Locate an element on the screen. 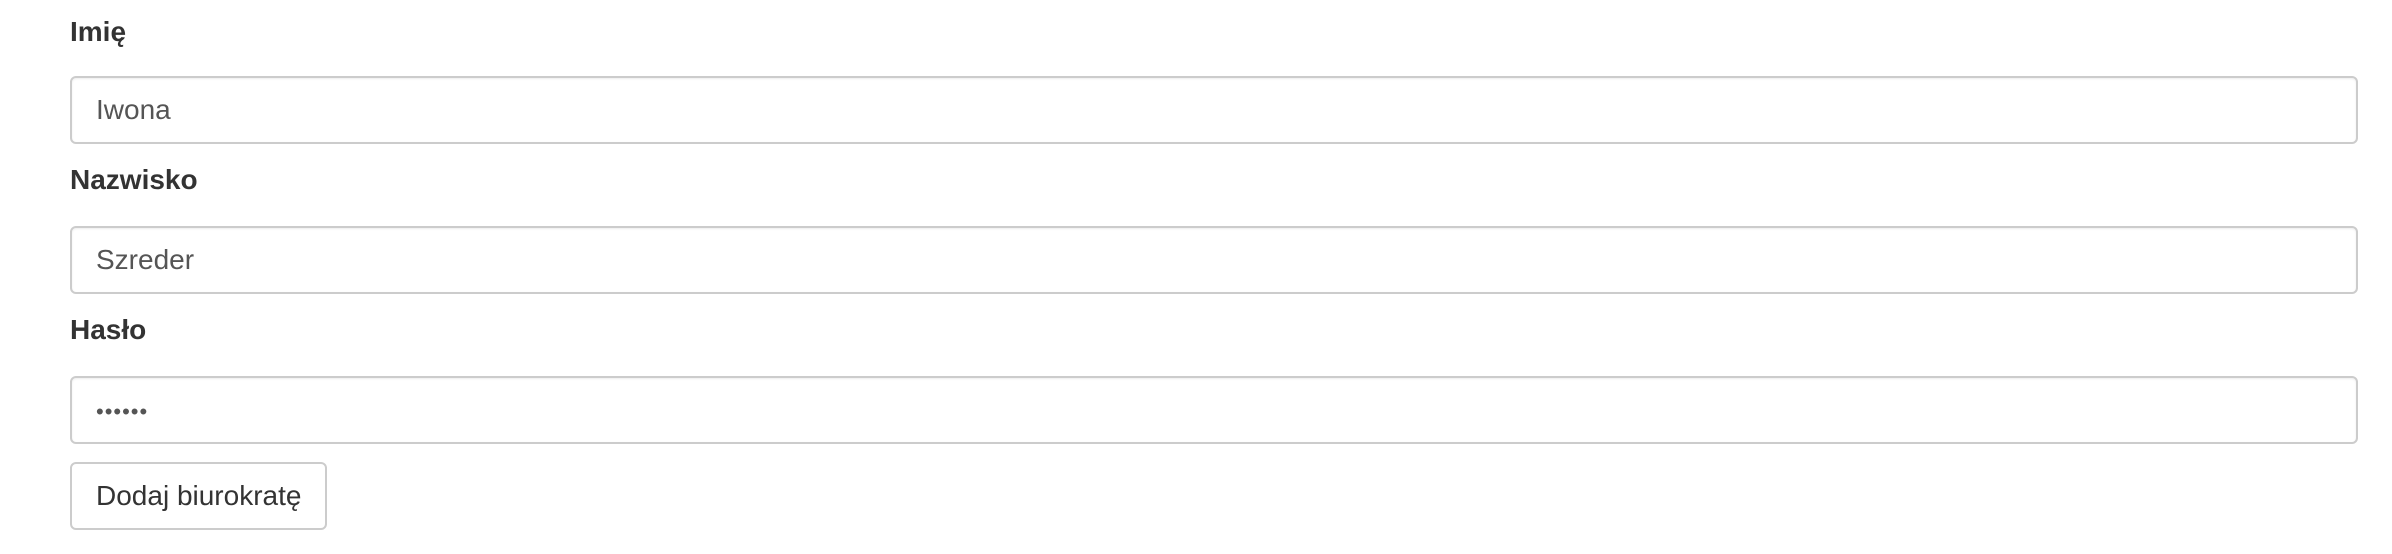 The image size is (2392, 554). last-name-value: Szreder is located at coordinates (145, 259).